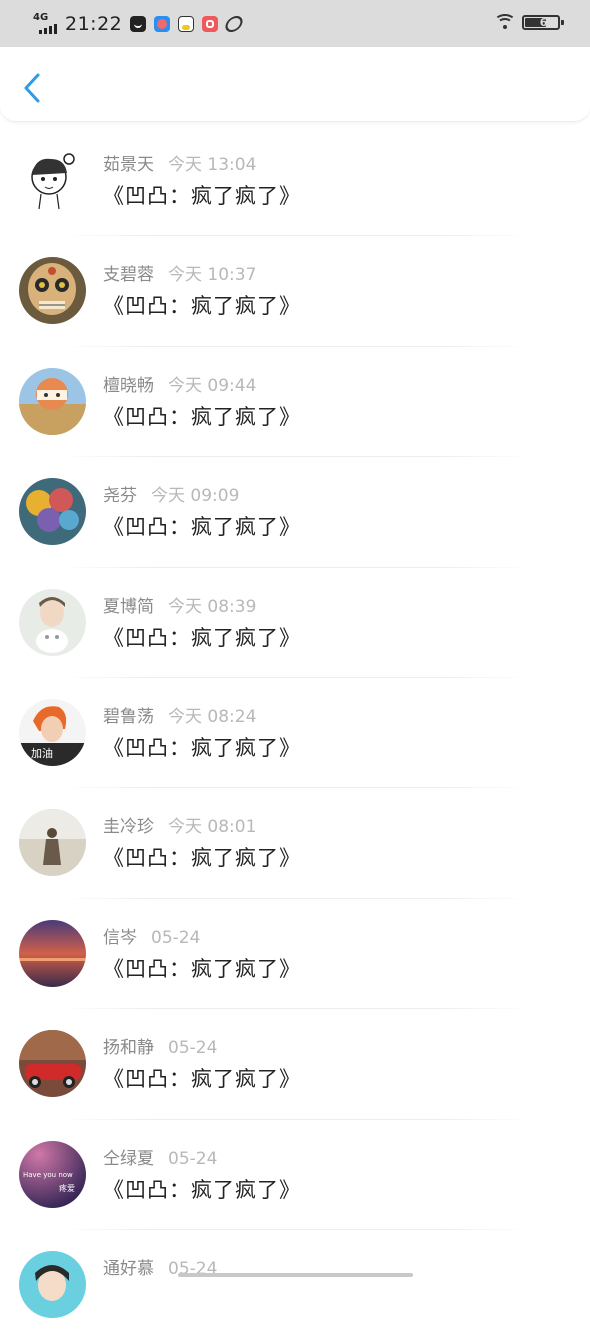 This screenshot has width=590, height=1340. What do you see at coordinates (547, 22) in the screenshot?
I see `battery-percent: 61` at bounding box center [547, 22].